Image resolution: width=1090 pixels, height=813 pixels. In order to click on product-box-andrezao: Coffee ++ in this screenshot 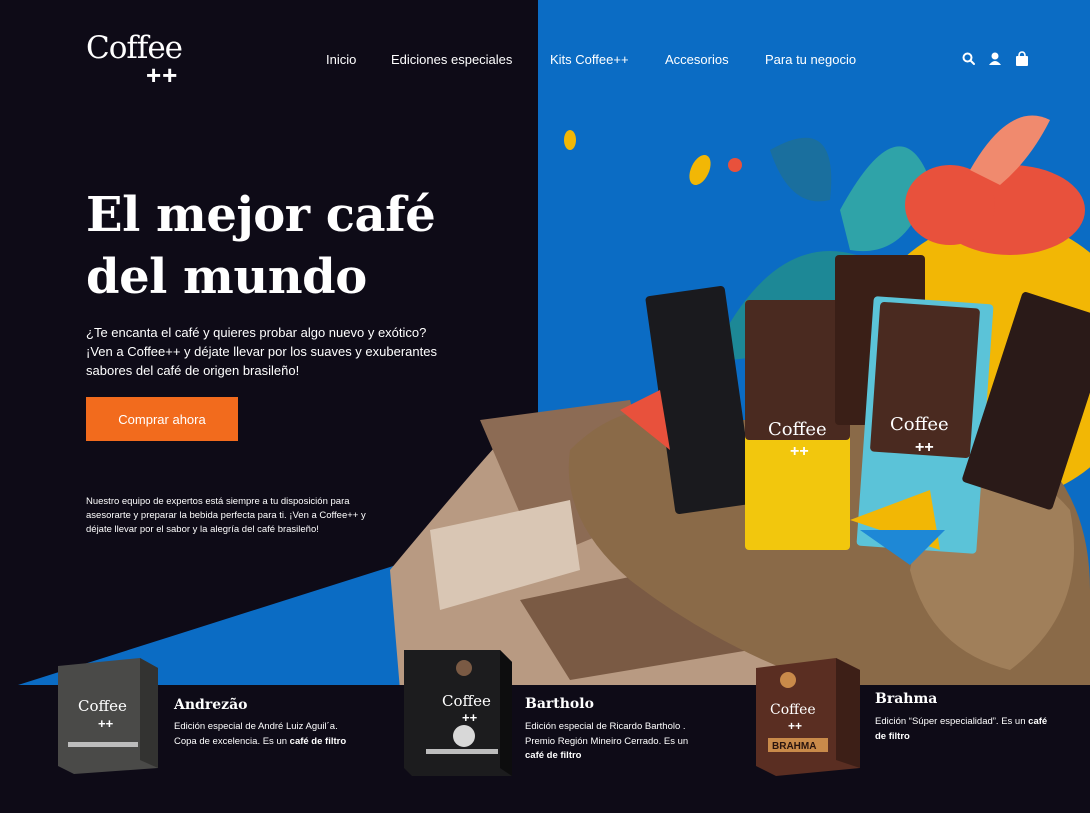, I will do `click(108, 716)`.